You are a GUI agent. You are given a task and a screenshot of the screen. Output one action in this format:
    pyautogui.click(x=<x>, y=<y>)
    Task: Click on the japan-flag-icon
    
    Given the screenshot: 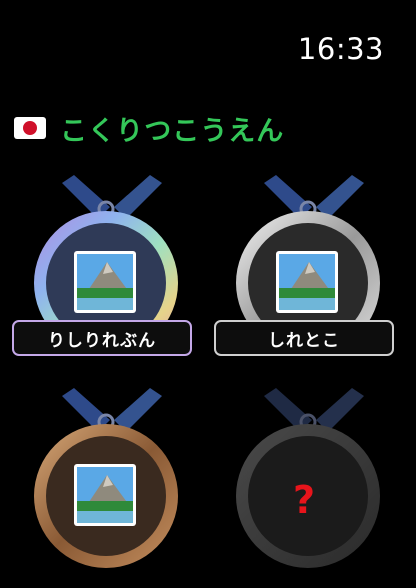 What is the action you would take?
    pyautogui.click(x=30, y=128)
    